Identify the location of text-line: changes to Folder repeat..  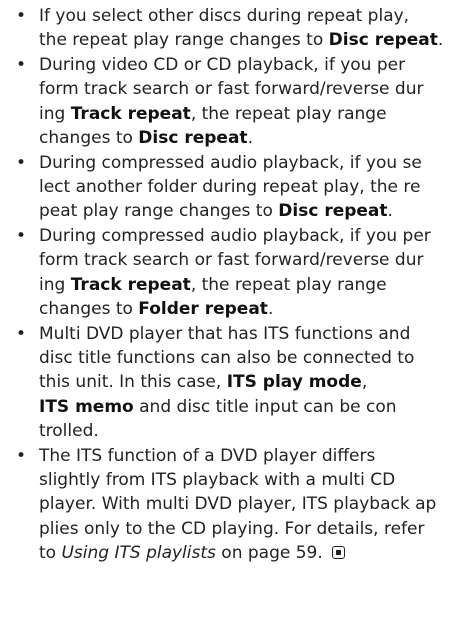
(244, 309).